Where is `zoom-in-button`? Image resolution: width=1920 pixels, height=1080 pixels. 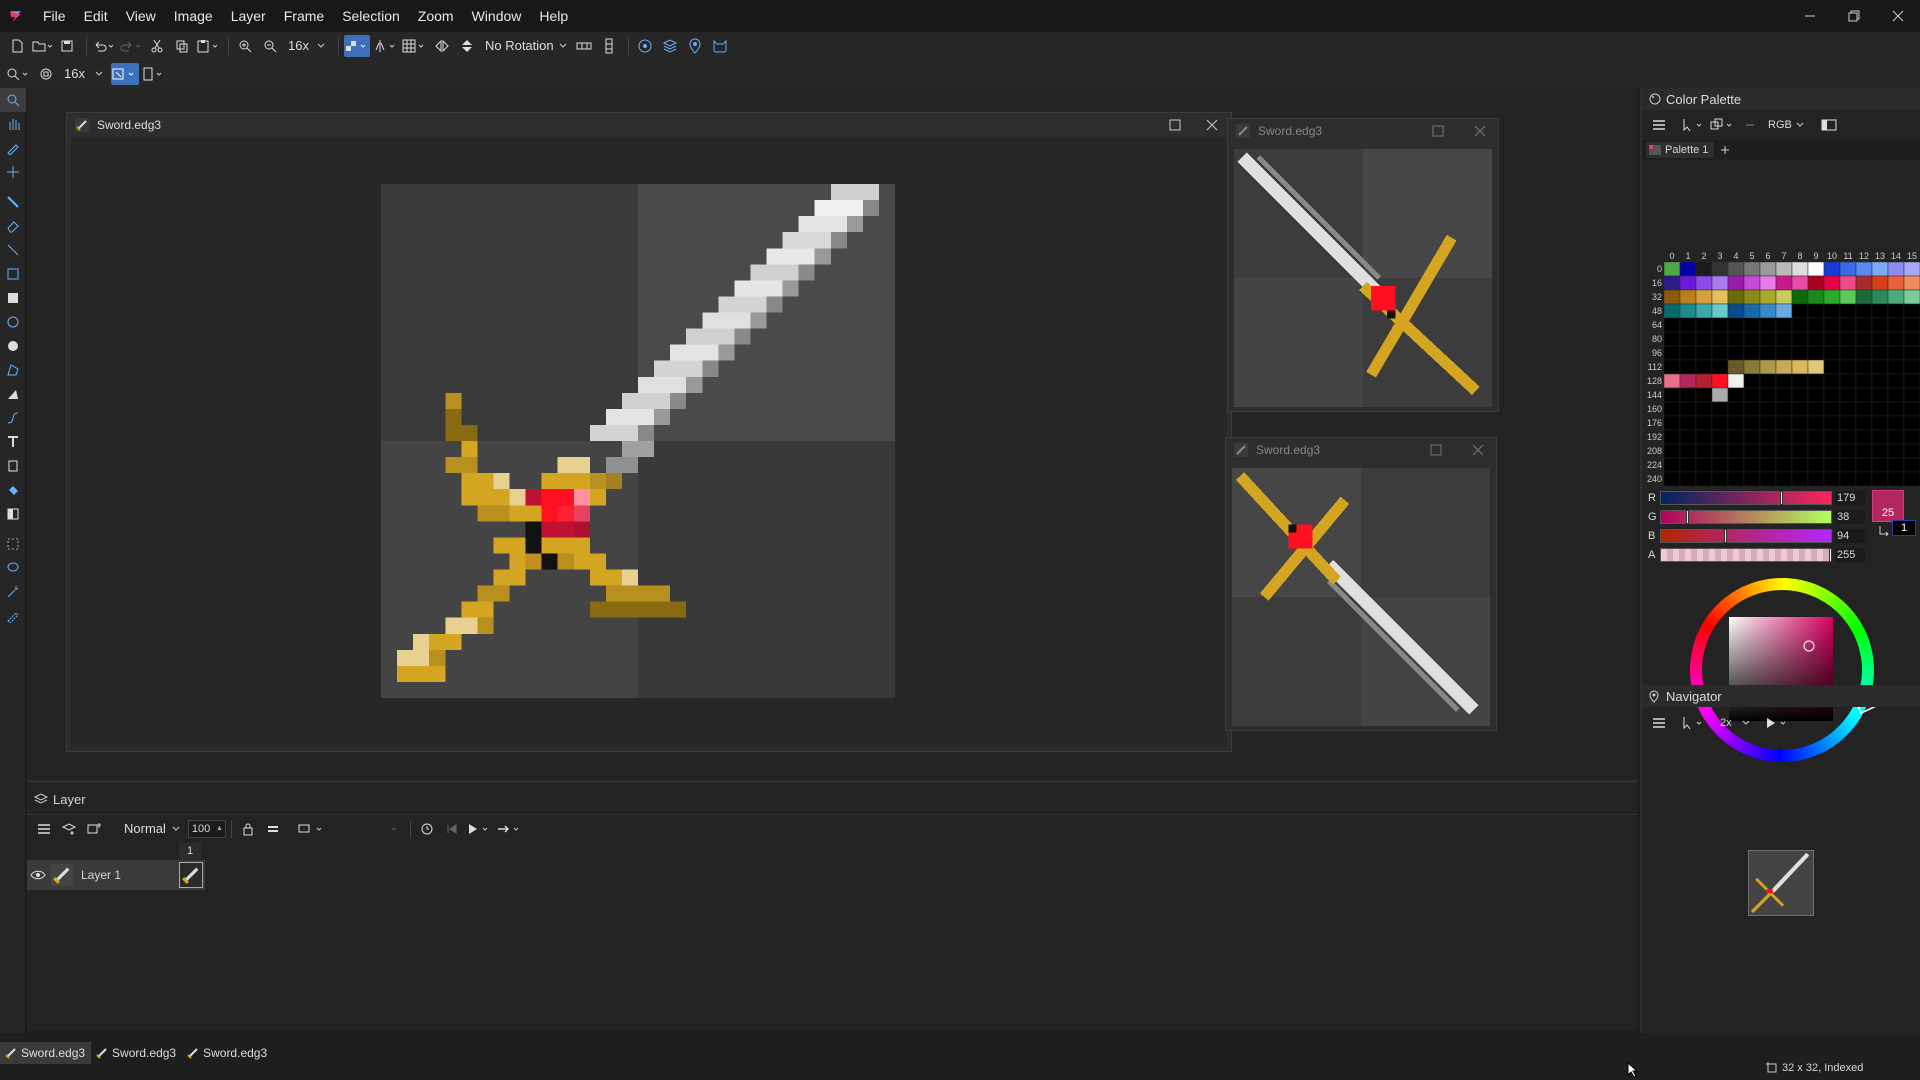 zoom-in-button is located at coordinates (245, 46).